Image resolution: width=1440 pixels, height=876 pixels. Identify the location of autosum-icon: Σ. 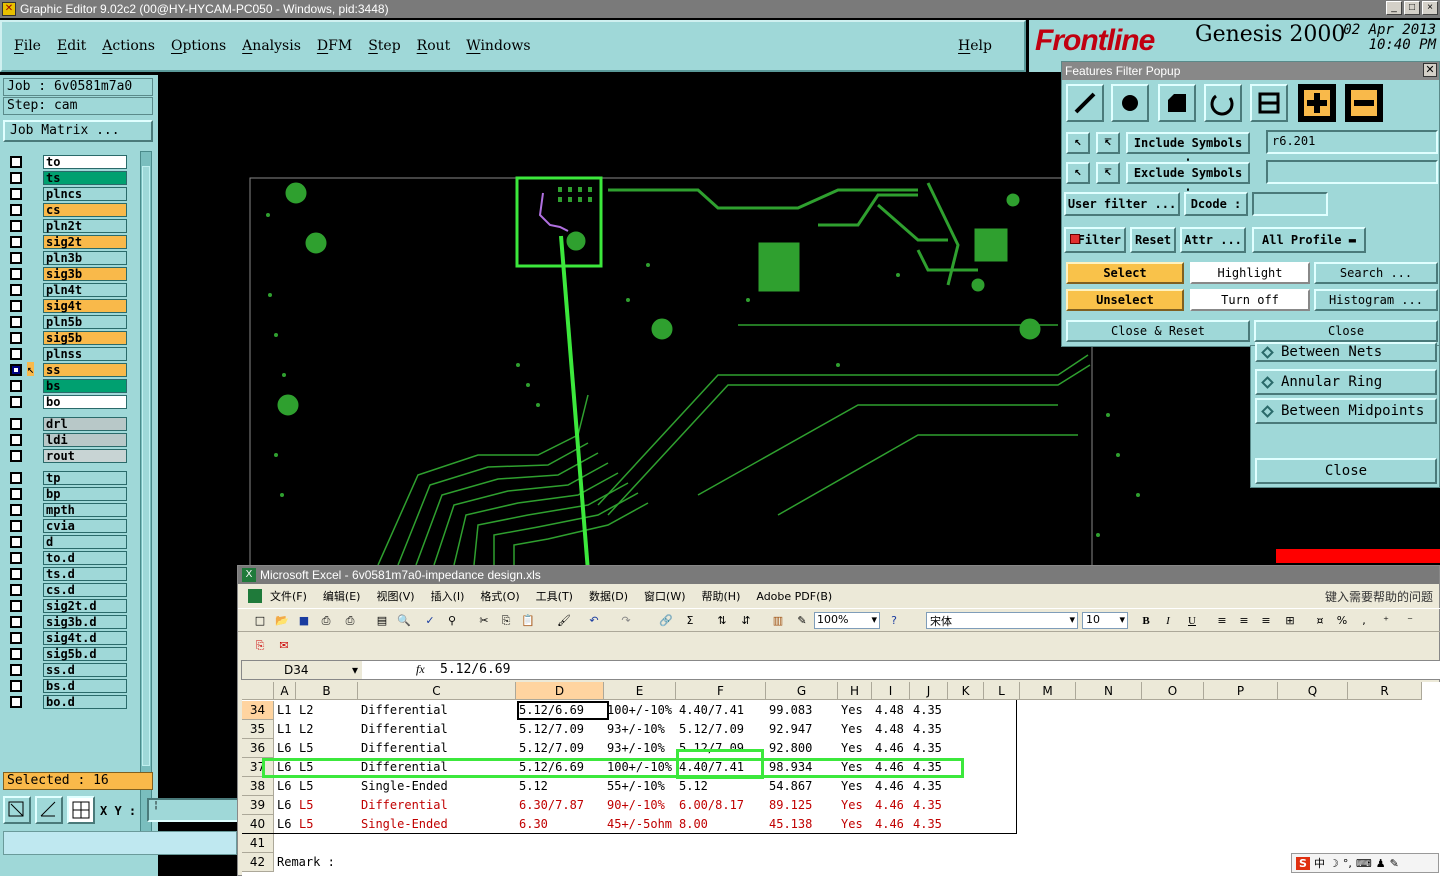
(690, 621).